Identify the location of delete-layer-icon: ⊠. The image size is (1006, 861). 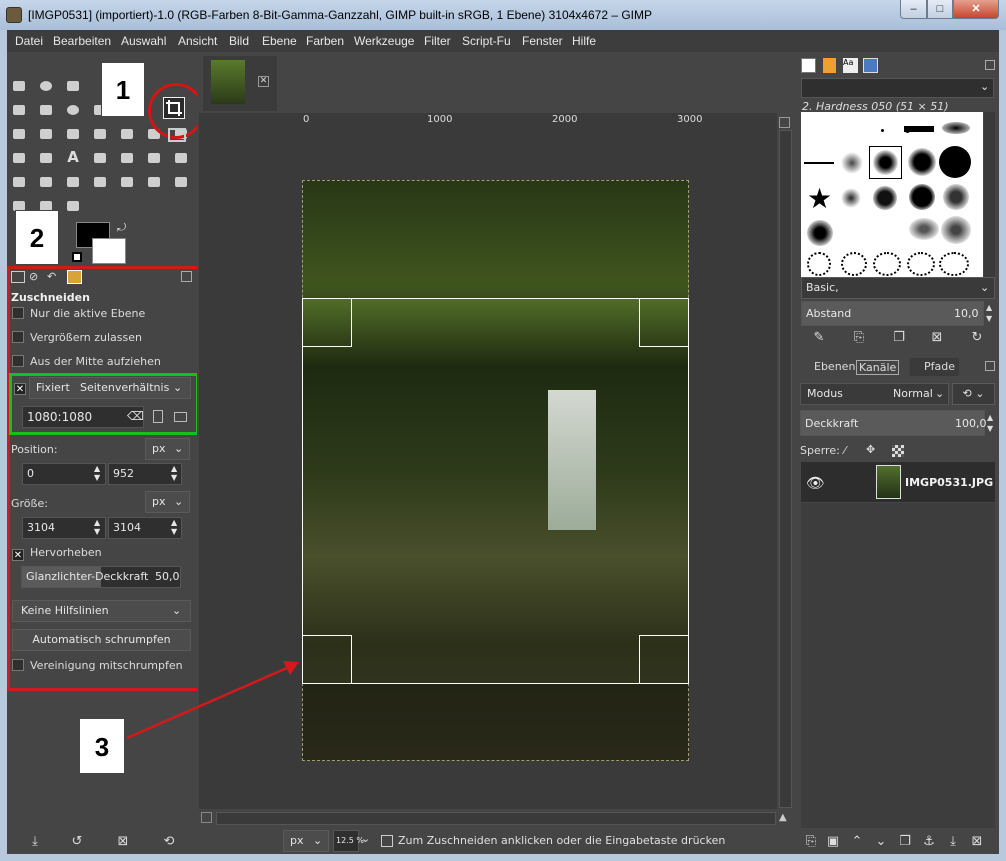
(977, 842).